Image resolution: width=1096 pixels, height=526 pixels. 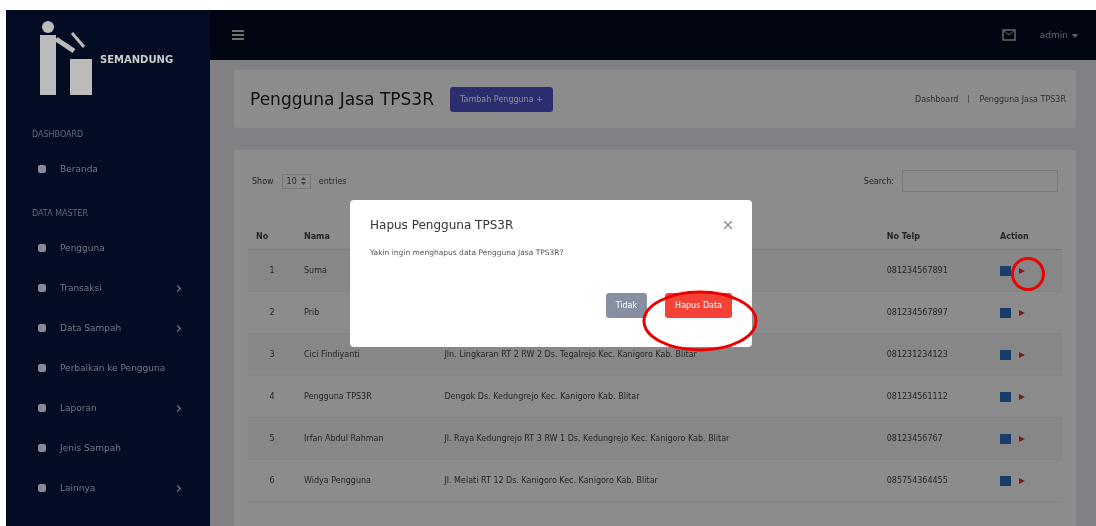 I want to click on column-header: No, so click(x=272, y=237).